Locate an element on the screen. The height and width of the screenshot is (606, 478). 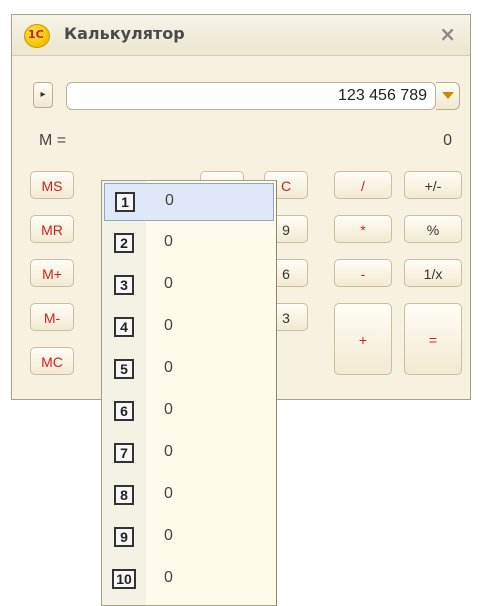
memory-cell-row: 5 0 is located at coordinates (189, 370).